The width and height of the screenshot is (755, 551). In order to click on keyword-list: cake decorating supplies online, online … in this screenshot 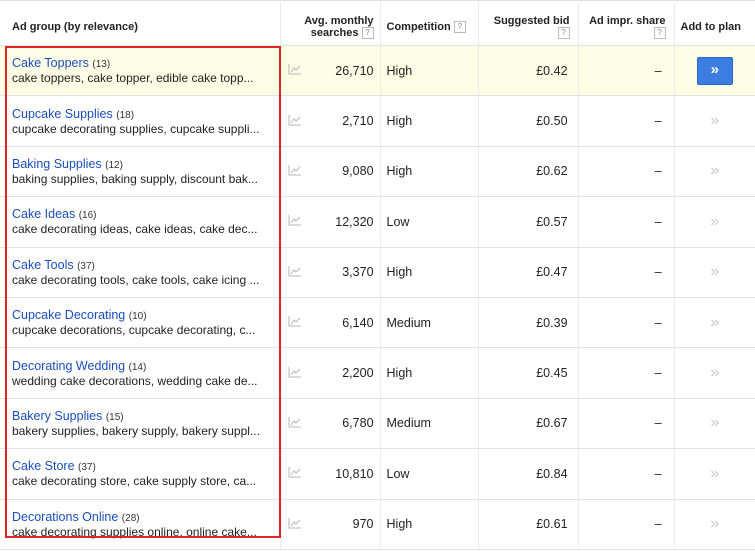, I will do `click(134, 531)`.